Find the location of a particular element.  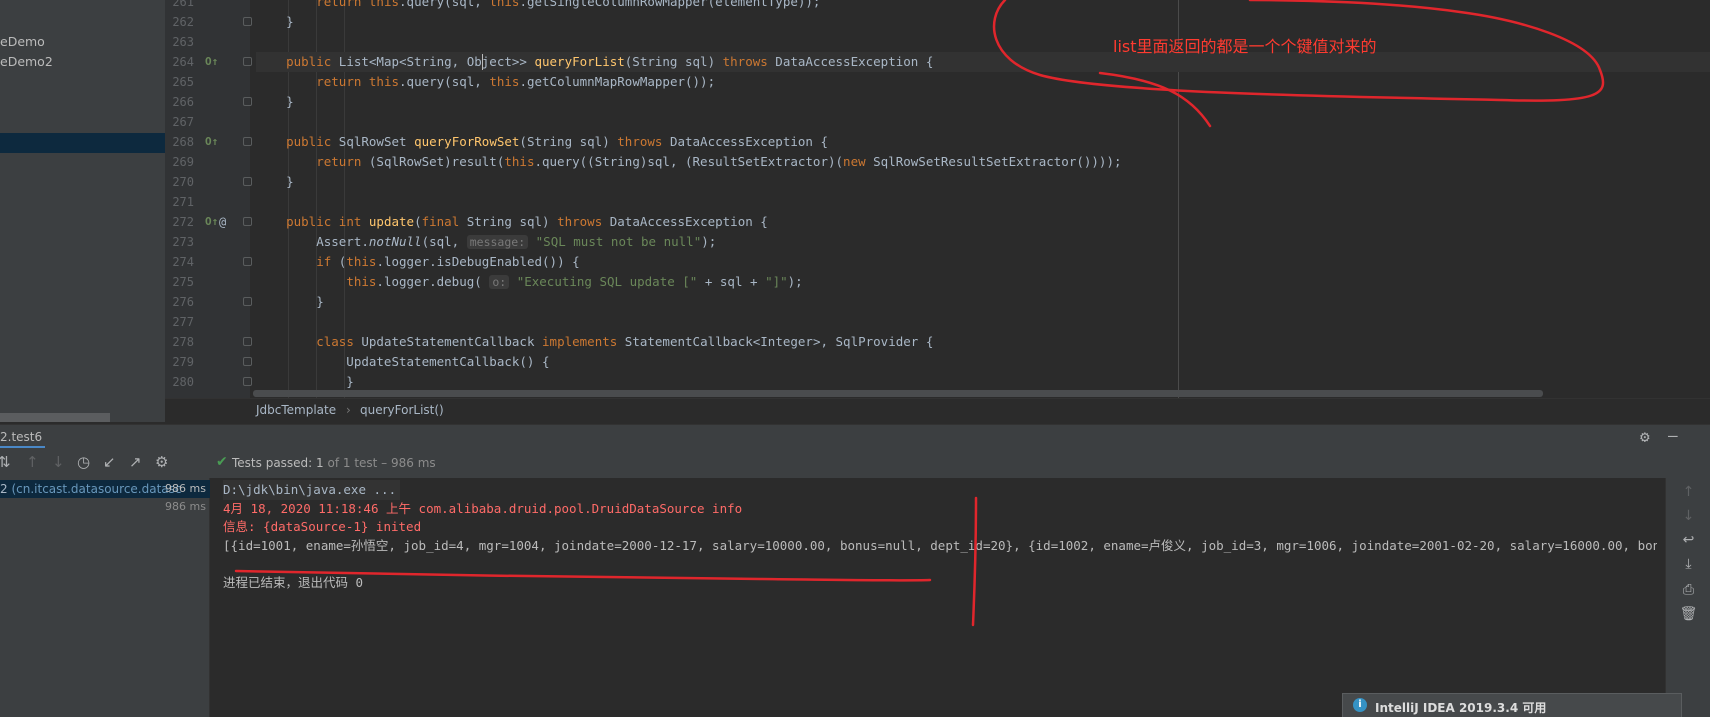

line-number: 272 is located at coordinates (183, 222).